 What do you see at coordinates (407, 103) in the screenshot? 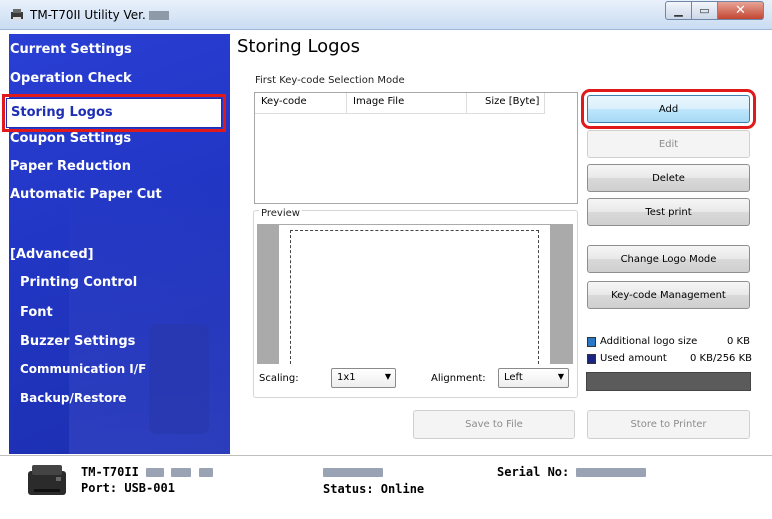
I see `column-header-image-file: Image File` at bounding box center [407, 103].